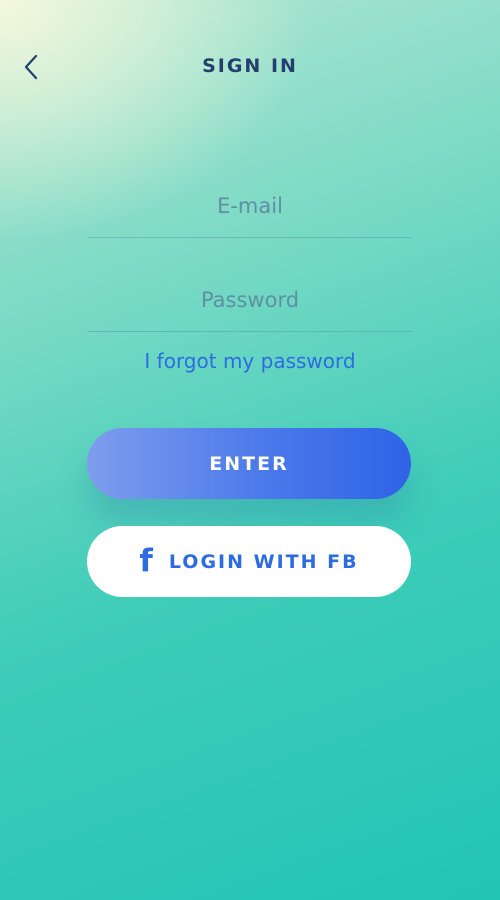 This screenshot has height=900, width=500. I want to click on page-title: SIGN IN, so click(250, 66).